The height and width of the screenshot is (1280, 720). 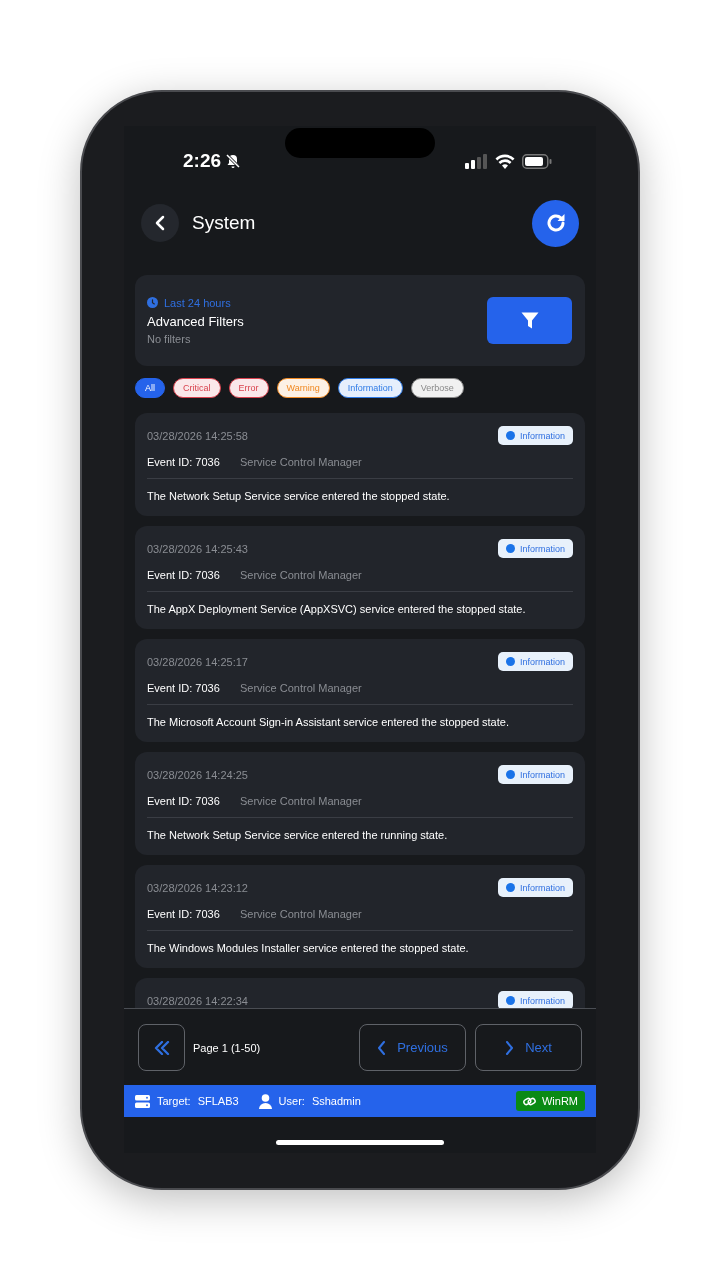 I want to click on double-chevron-left-icon, so click(x=161, y=1047).